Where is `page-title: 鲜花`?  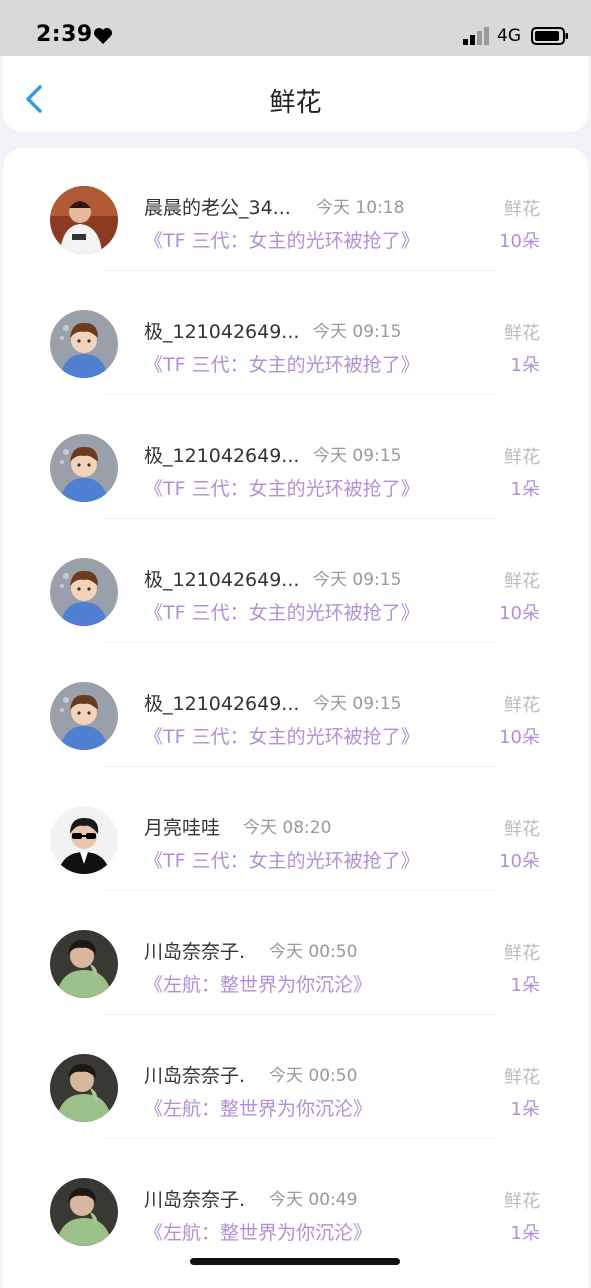 page-title: 鲜花 is located at coordinates (295, 103).